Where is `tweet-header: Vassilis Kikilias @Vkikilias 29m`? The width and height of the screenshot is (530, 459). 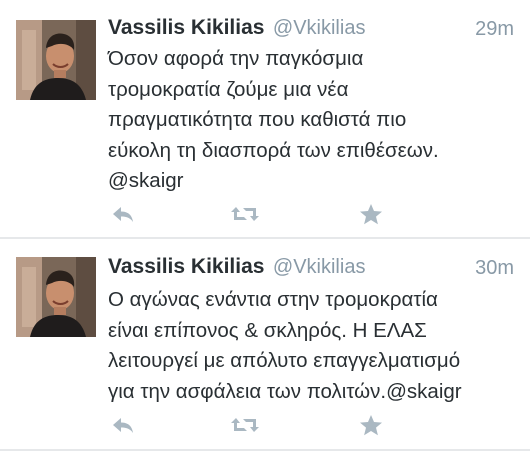 tweet-header: Vassilis Kikilias @Vkikilias 29m is located at coordinates (311, 30).